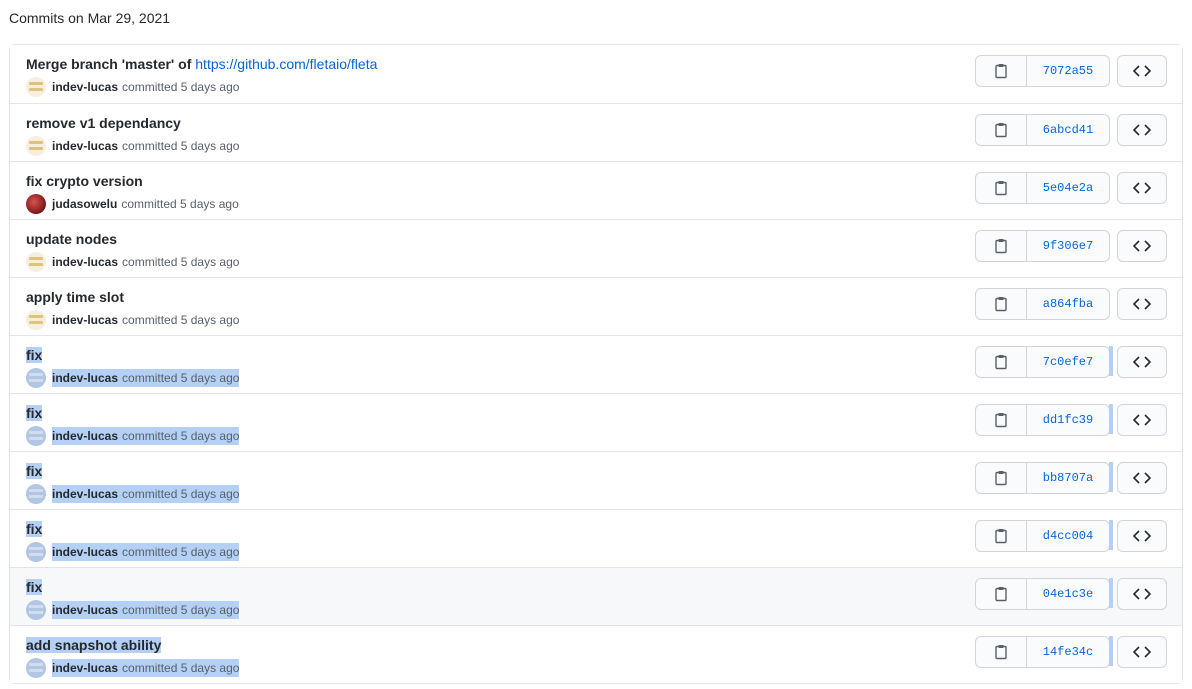 This screenshot has height=689, width=1192. I want to click on commit-message-text: update nodes, so click(71, 239).